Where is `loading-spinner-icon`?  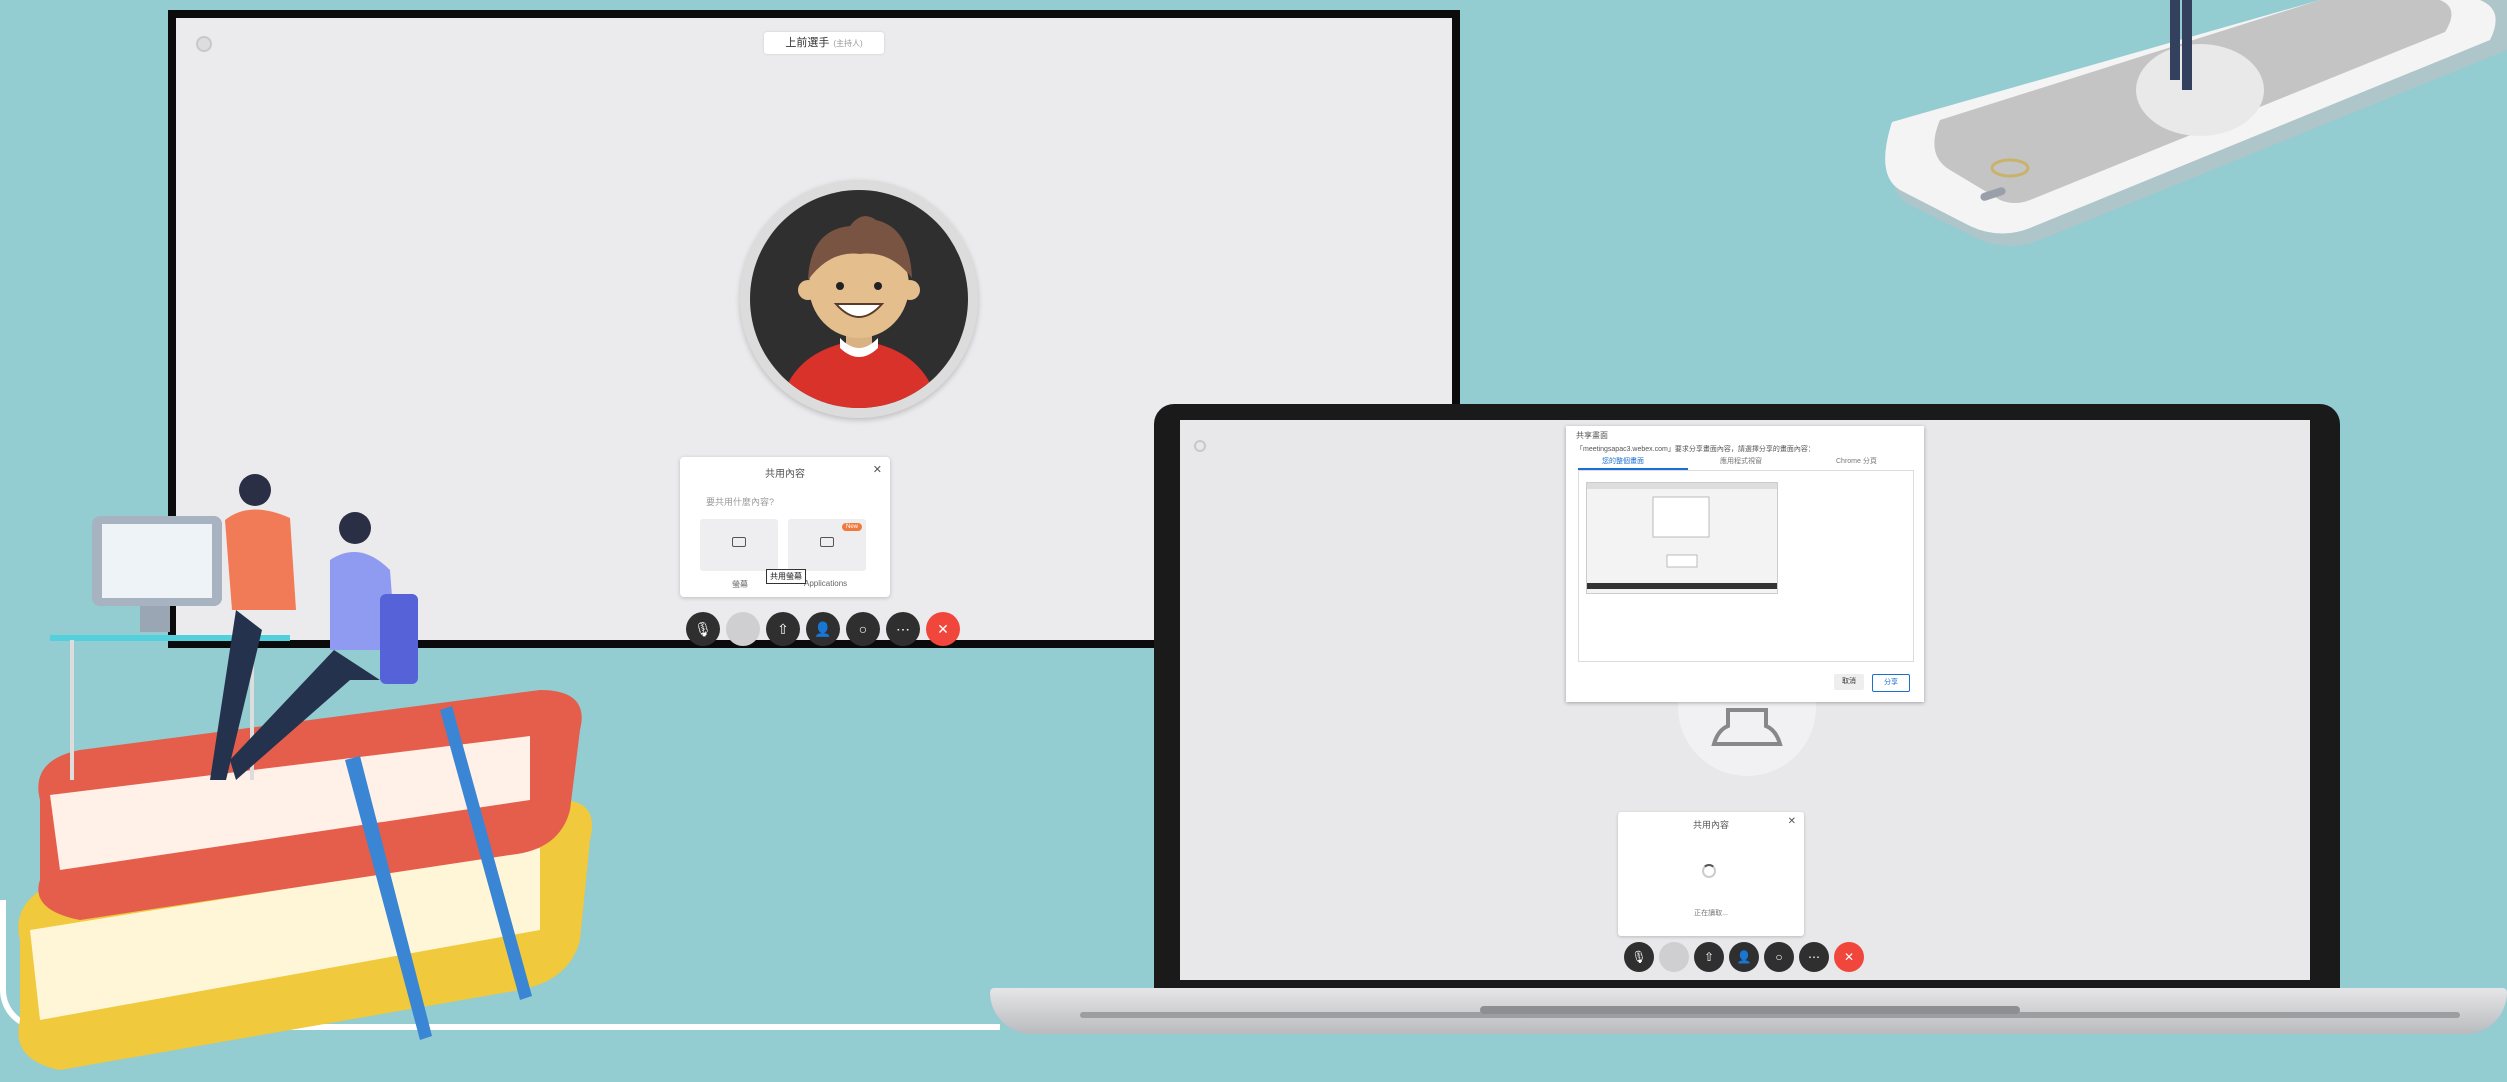
loading-spinner-icon is located at coordinates (1709, 871).